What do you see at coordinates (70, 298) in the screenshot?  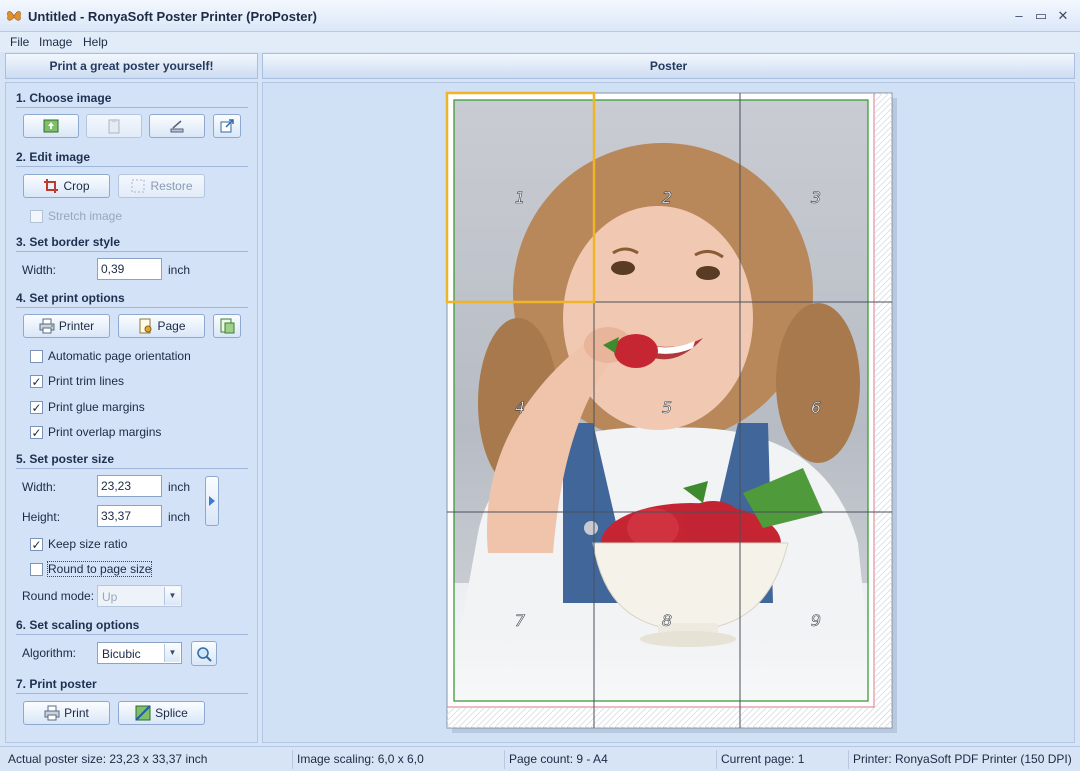 I see `section-print-options: 4. Set print options` at bounding box center [70, 298].